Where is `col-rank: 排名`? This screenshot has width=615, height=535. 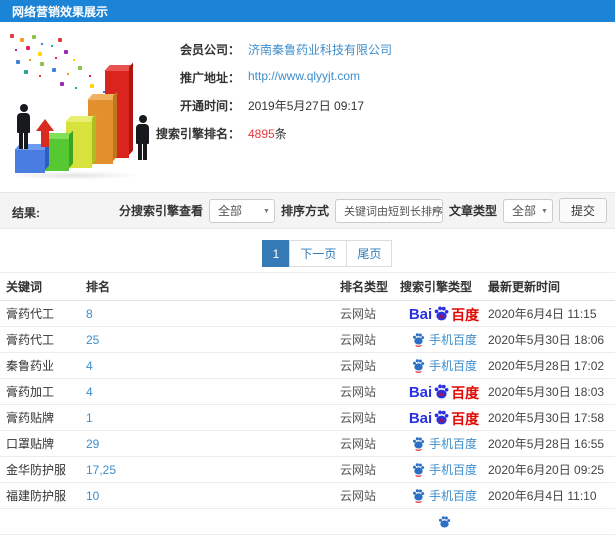 col-rank: 排名 is located at coordinates (98, 287).